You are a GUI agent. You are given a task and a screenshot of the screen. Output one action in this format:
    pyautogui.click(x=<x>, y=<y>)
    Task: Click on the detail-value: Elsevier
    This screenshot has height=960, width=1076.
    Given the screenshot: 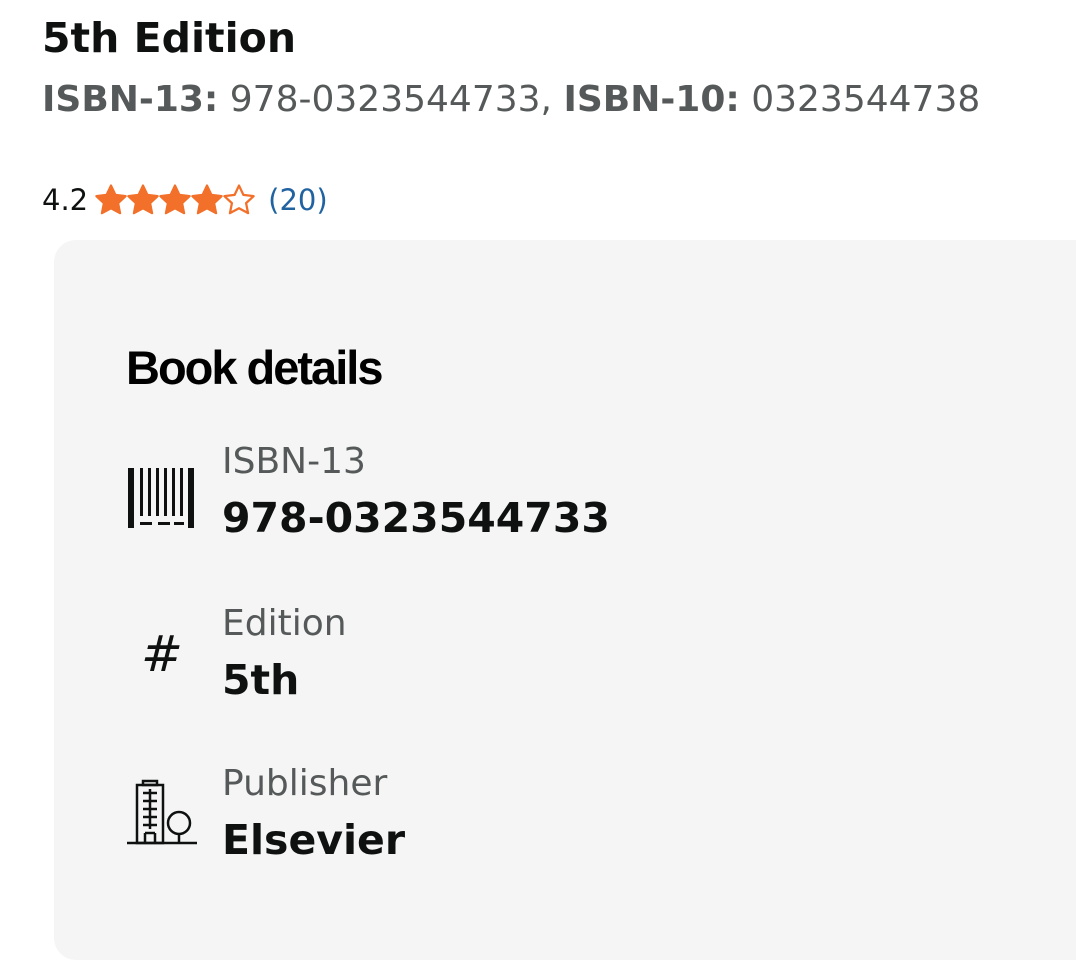 What is the action you would take?
    pyautogui.click(x=314, y=840)
    